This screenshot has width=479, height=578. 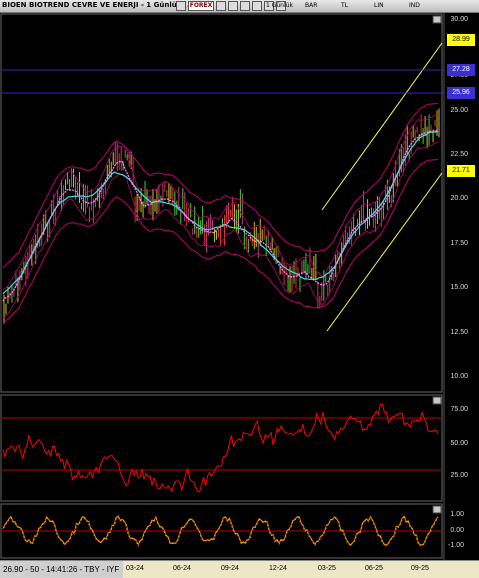 What do you see at coordinates (311, 5) in the screenshot?
I see `bar-button: BAR` at bounding box center [311, 5].